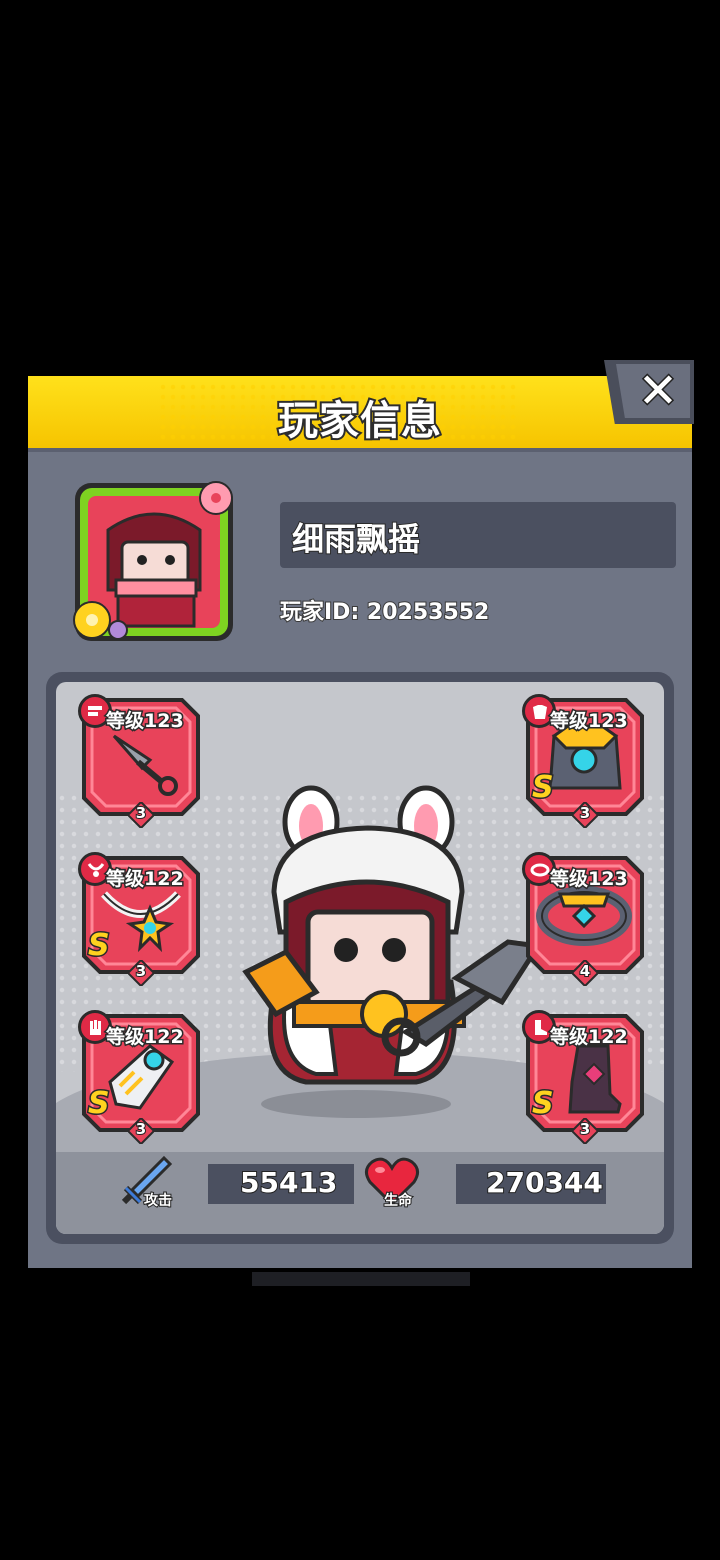  What do you see at coordinates (359, 421) in the screenshot?
I see `panel-title: 玩家信息` at bounding box center [359, 421].